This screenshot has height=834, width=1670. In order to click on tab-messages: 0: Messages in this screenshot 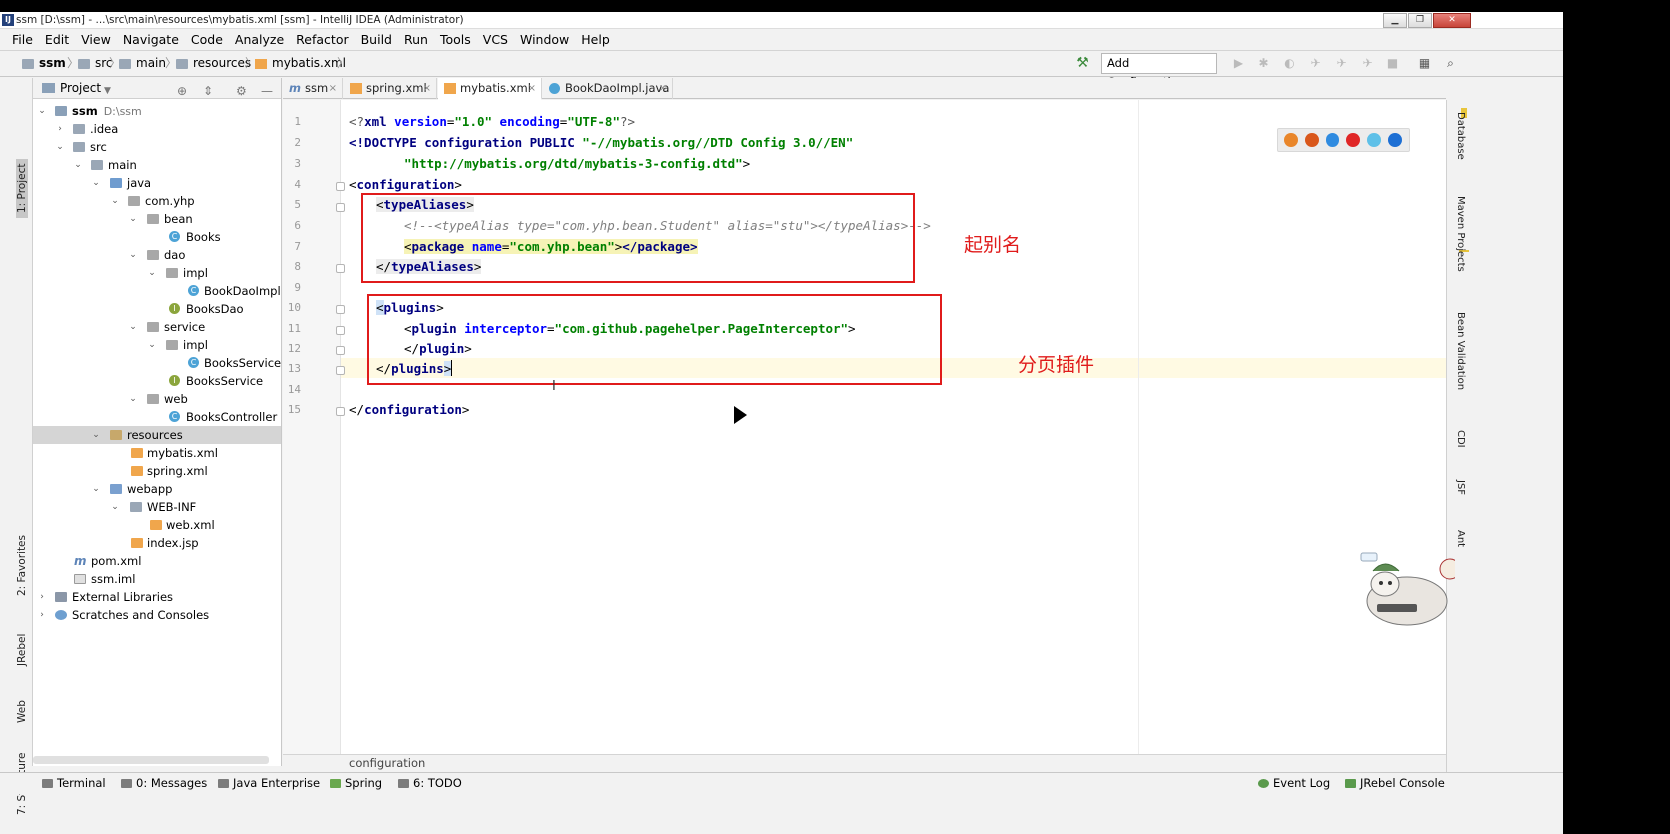, I will do `click(164, 783)`.